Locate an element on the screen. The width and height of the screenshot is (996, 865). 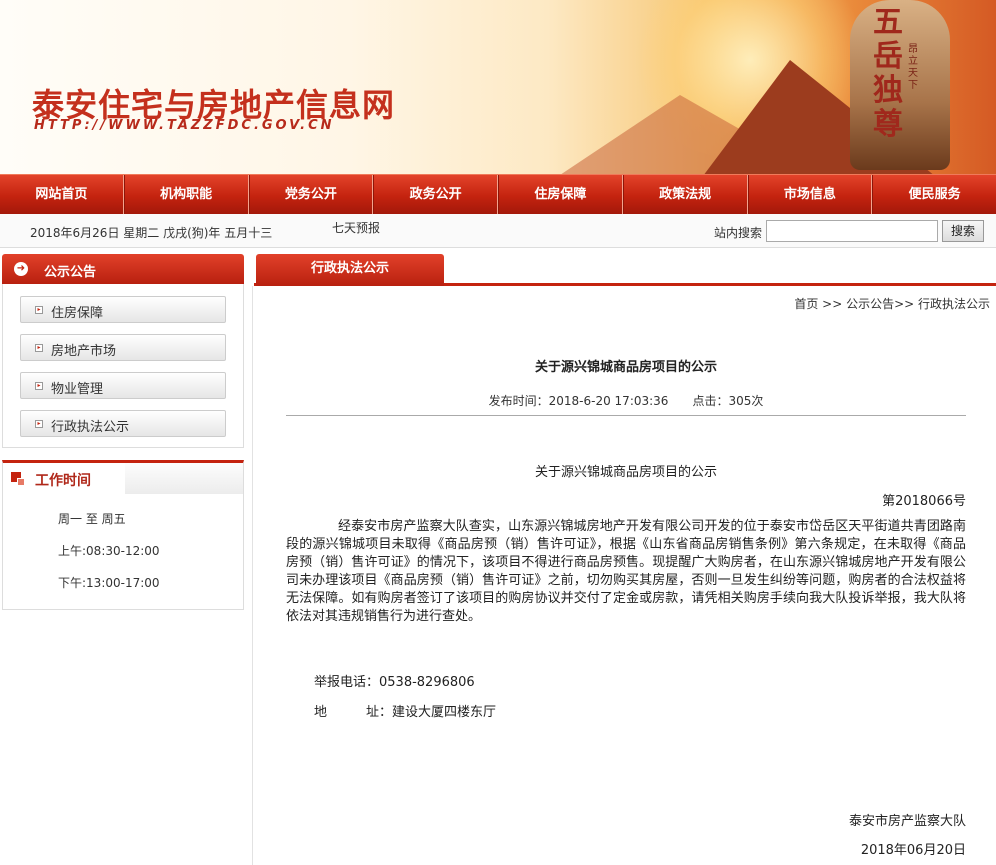
title-divider is located at coordinates (626, 415).